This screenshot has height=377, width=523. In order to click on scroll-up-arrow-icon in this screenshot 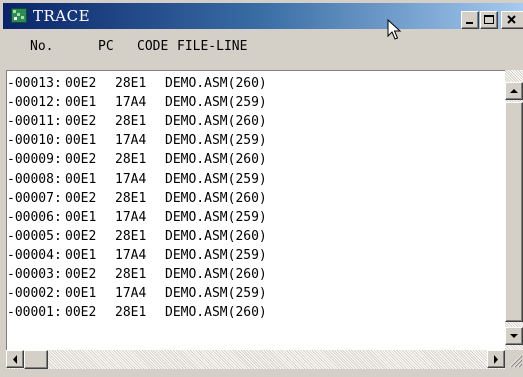, I will do `click(514, 91)`.